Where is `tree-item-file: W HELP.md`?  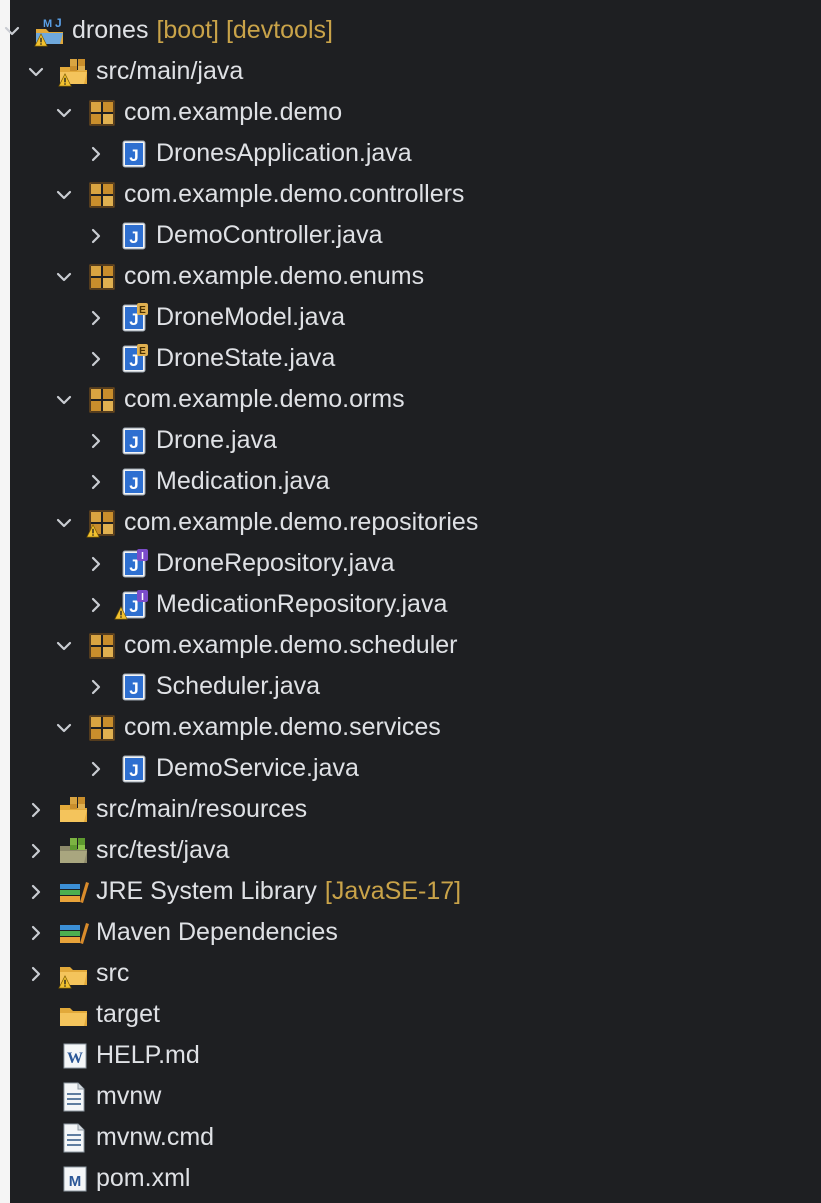 tree-item-file: W HELP.md is located at coordinates (410, 1055).